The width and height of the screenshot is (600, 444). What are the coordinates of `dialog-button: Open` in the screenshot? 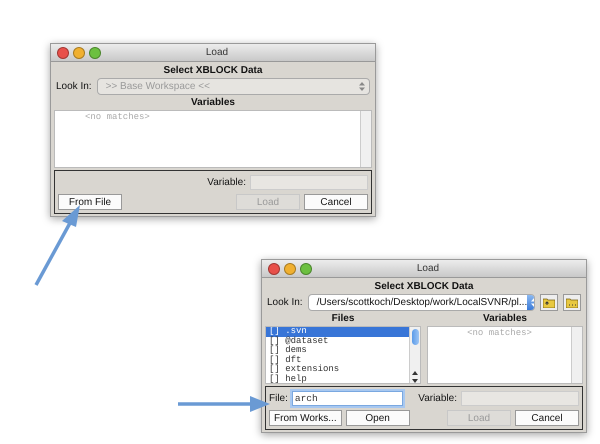 It's located at (378, 418).